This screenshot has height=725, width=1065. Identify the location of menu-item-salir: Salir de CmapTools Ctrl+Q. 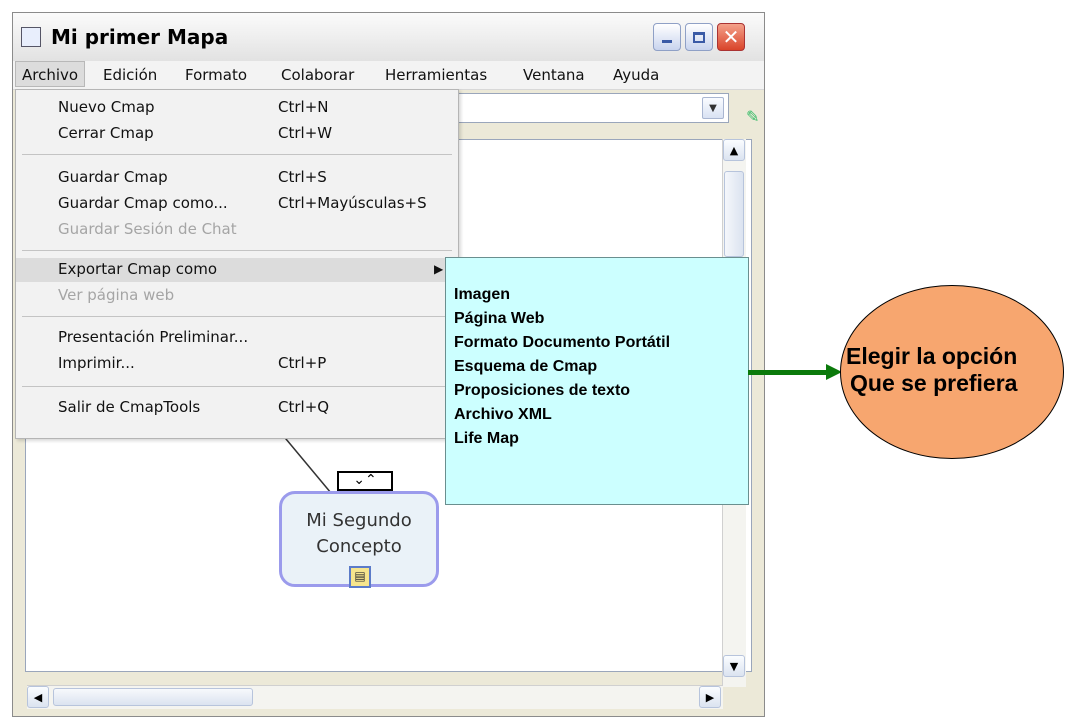
(237, 408).